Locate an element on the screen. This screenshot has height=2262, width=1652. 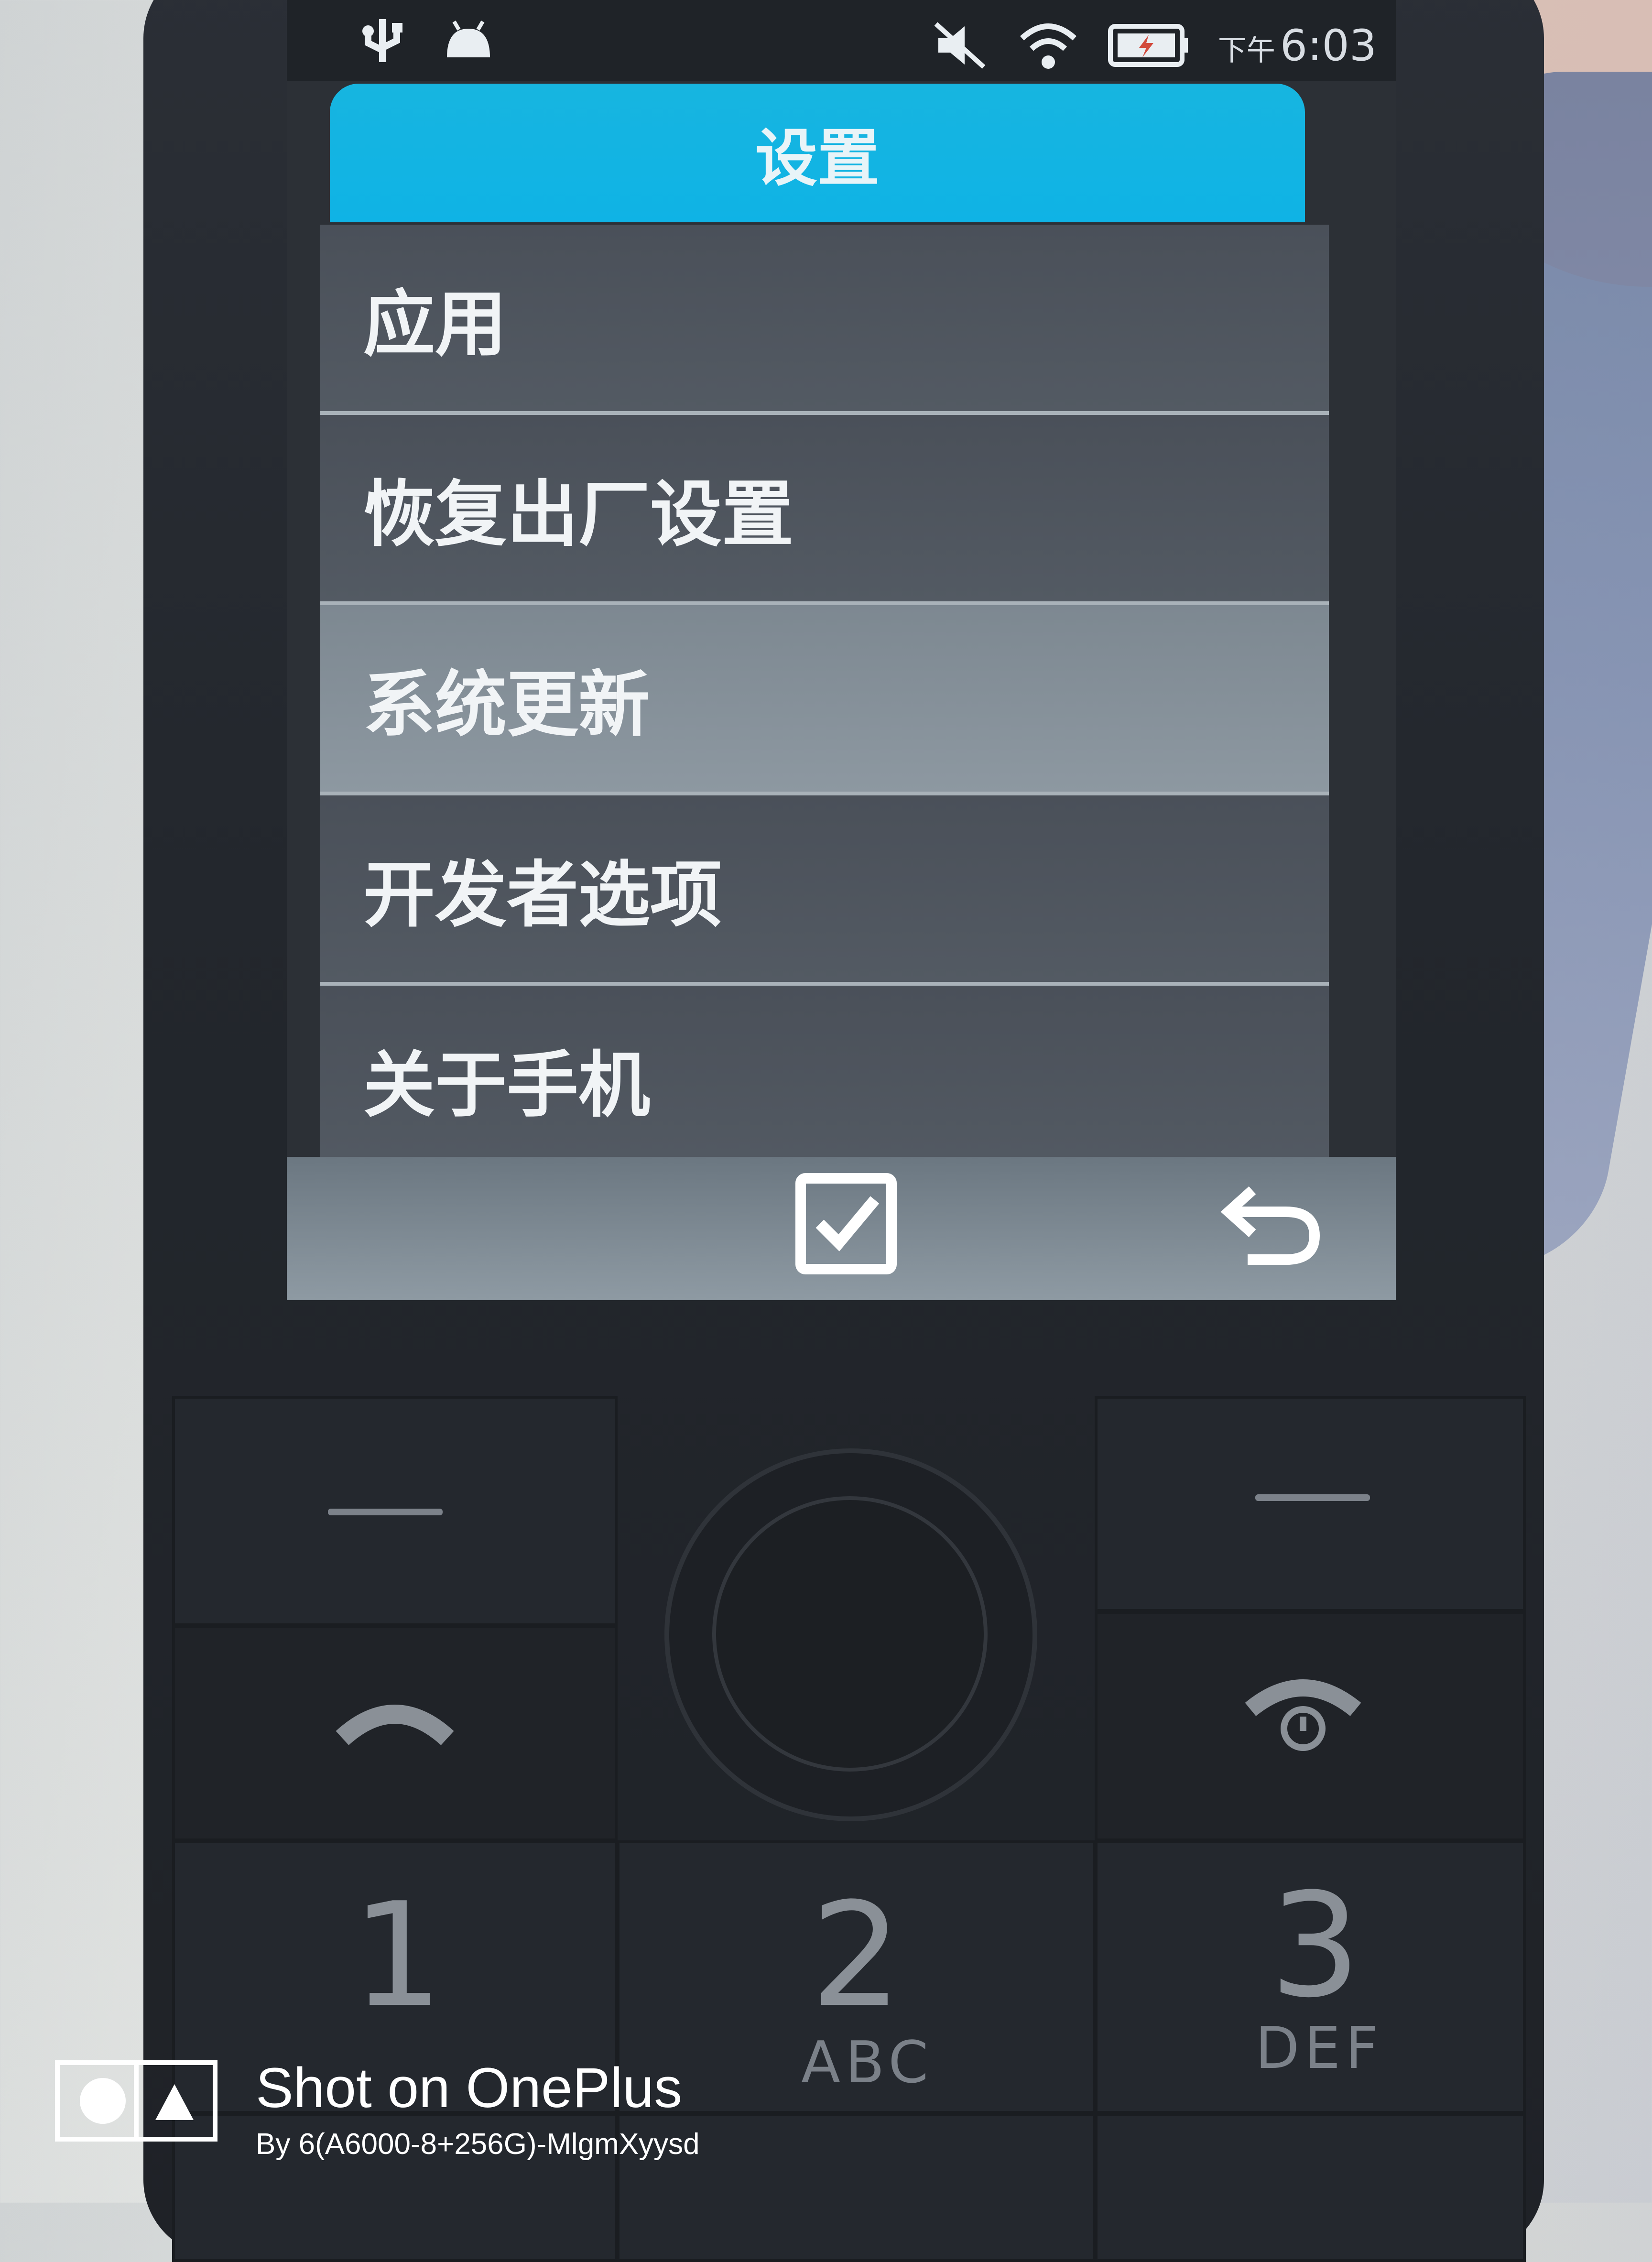
wifi-icon is located at coordinates (1048, 46).